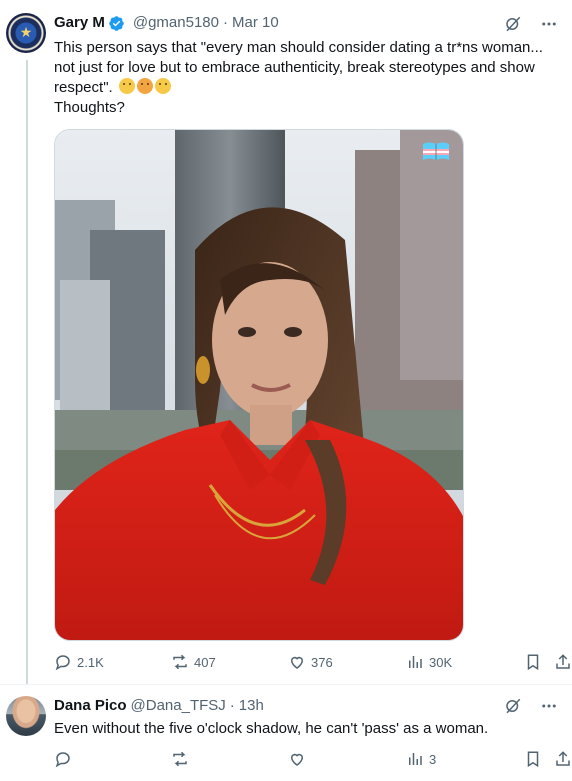  Describe the element at coordinates (313, 760) in the screenshot. I see `reply-actions: 3` at that location.